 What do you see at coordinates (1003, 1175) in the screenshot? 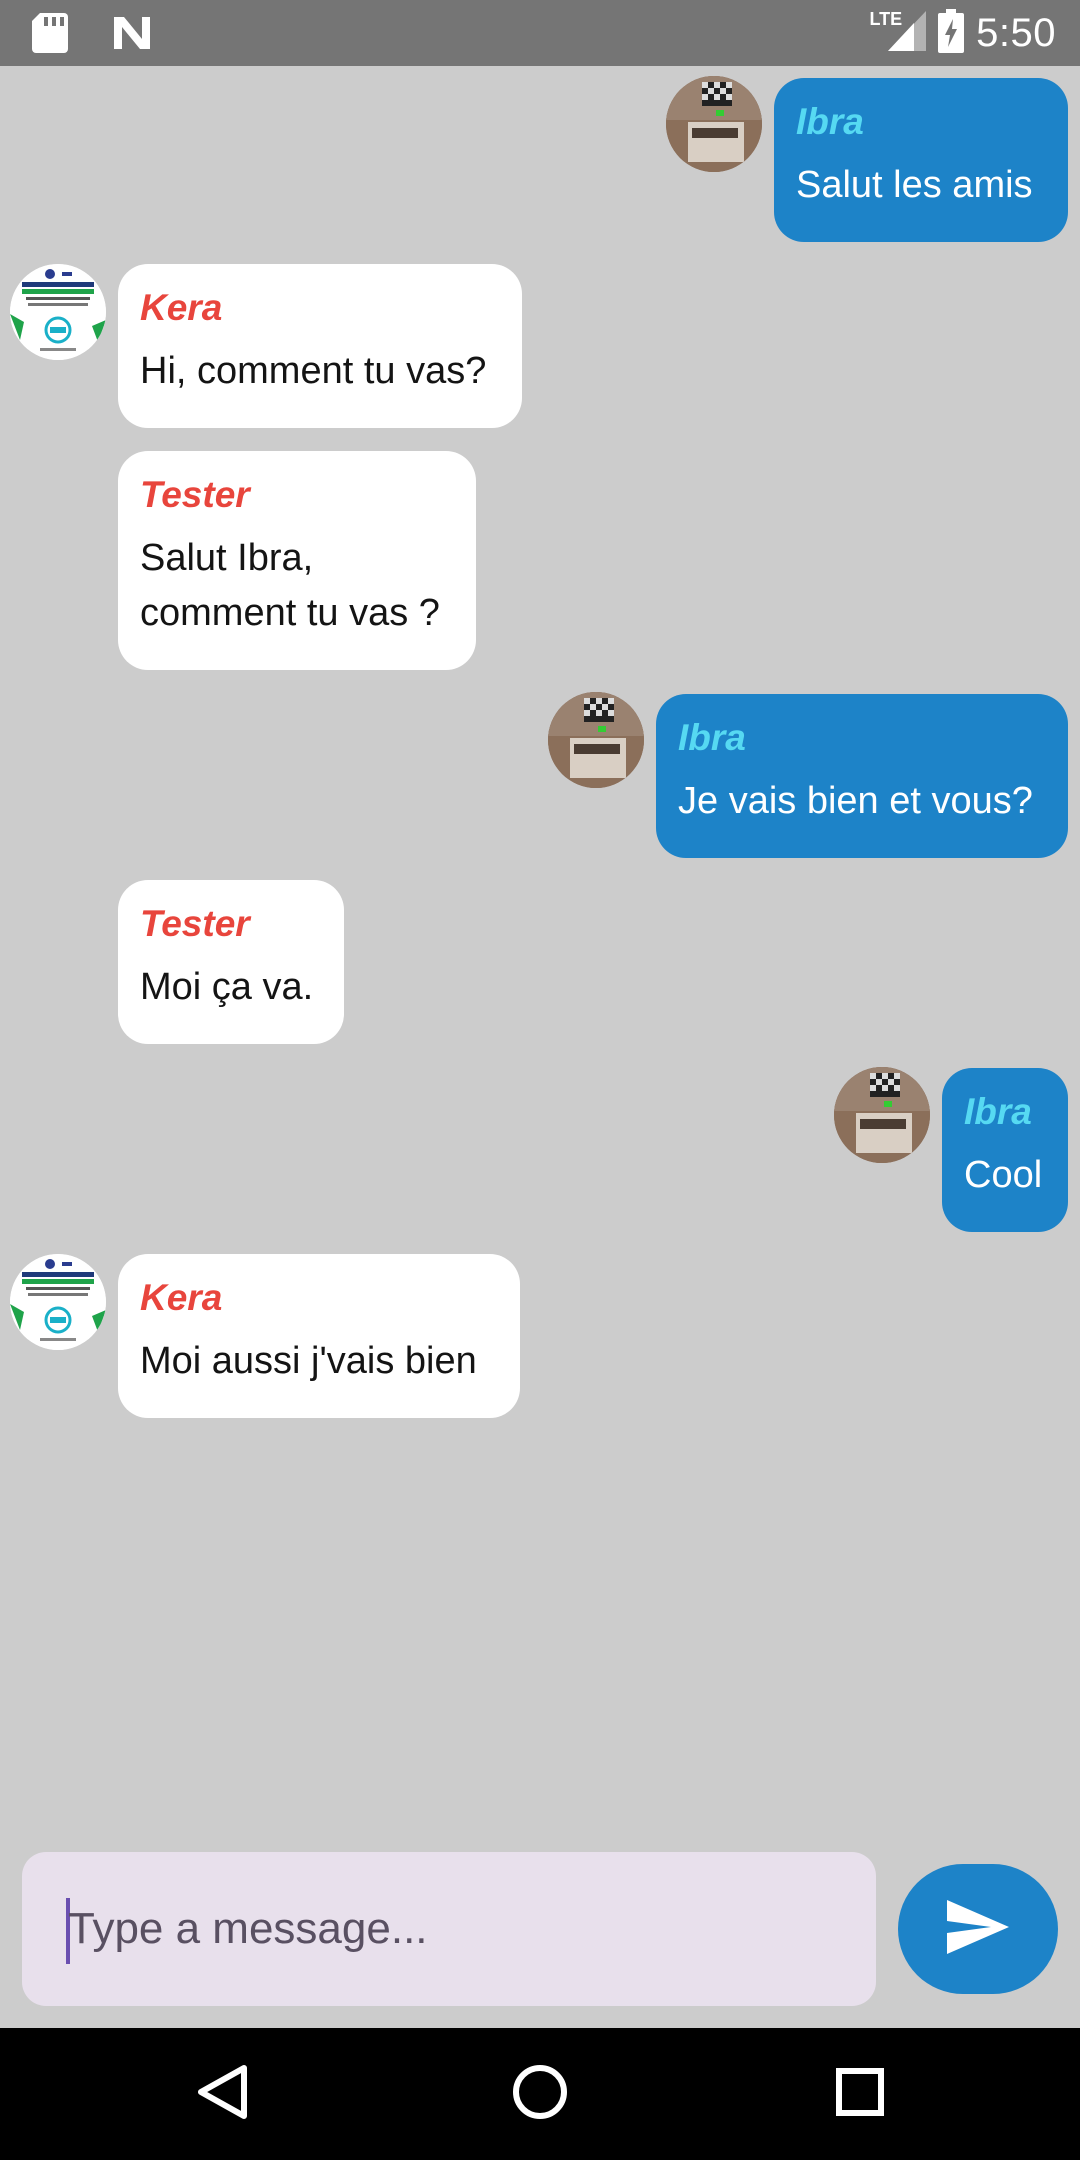
I see `message-text: Cool` at bounding box center [1003, 1175].